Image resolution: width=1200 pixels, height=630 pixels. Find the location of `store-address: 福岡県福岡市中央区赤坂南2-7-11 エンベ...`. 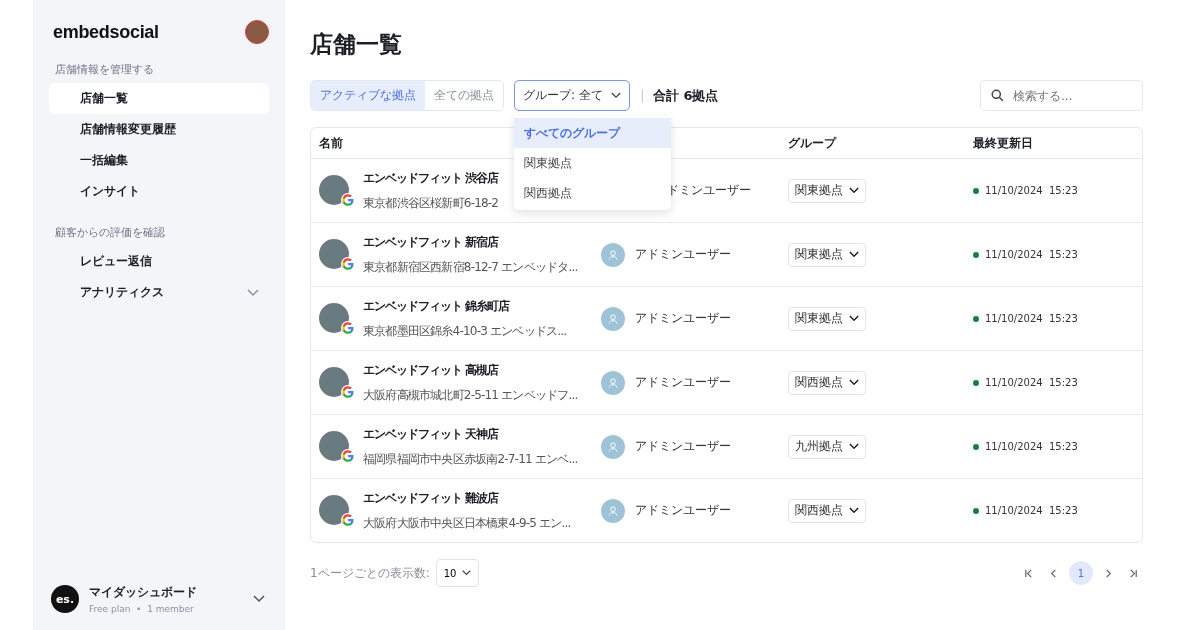

store-address: 福岡県福岡市中央区赤坂南2-7-11 エンベ... is located at coordinates (470, 459).